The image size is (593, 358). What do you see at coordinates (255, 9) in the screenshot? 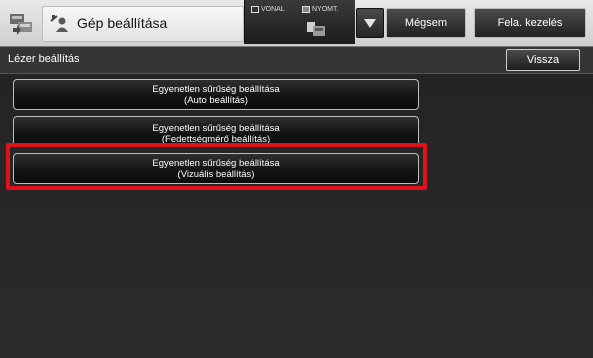
I see `vonal-checkbox-icon` at bounding box center [255, 9].